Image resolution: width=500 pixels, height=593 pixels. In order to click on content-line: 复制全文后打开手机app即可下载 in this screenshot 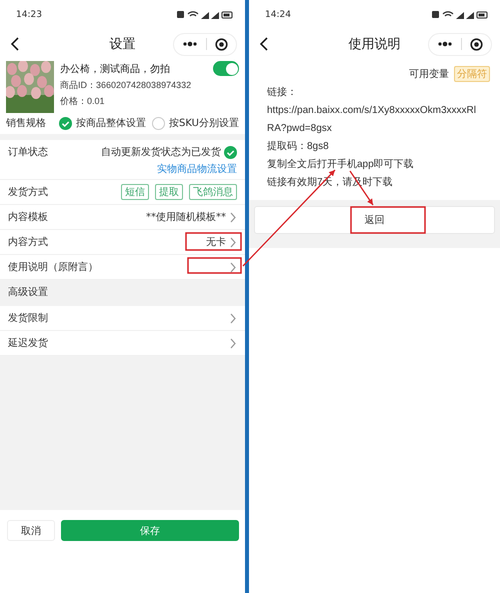, I will do `click(340, 165)`.